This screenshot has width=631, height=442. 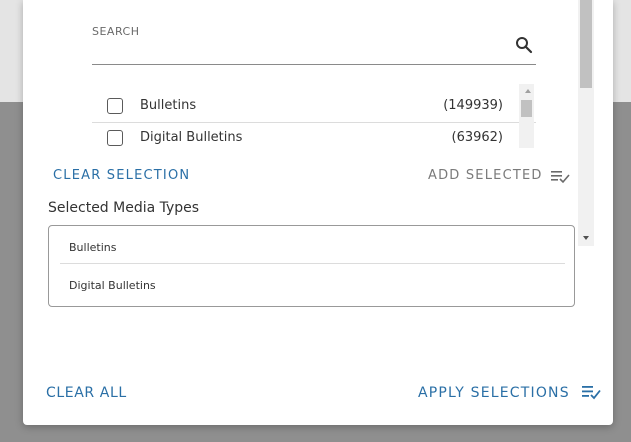 What do you see at coordinates (314, 64) in the screenshot?
I see `search-input` at bounding box center [314, 64].